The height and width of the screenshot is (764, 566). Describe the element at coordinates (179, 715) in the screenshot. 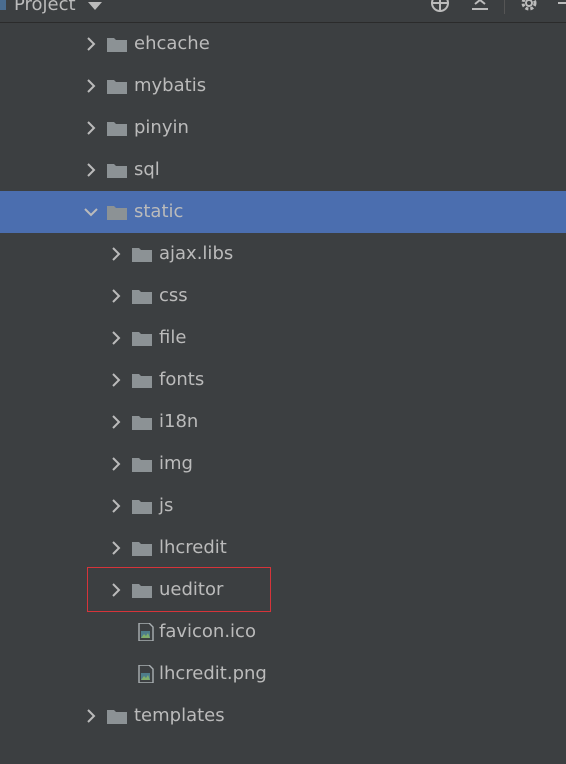

I see `tree-item-label: templates` at that location.